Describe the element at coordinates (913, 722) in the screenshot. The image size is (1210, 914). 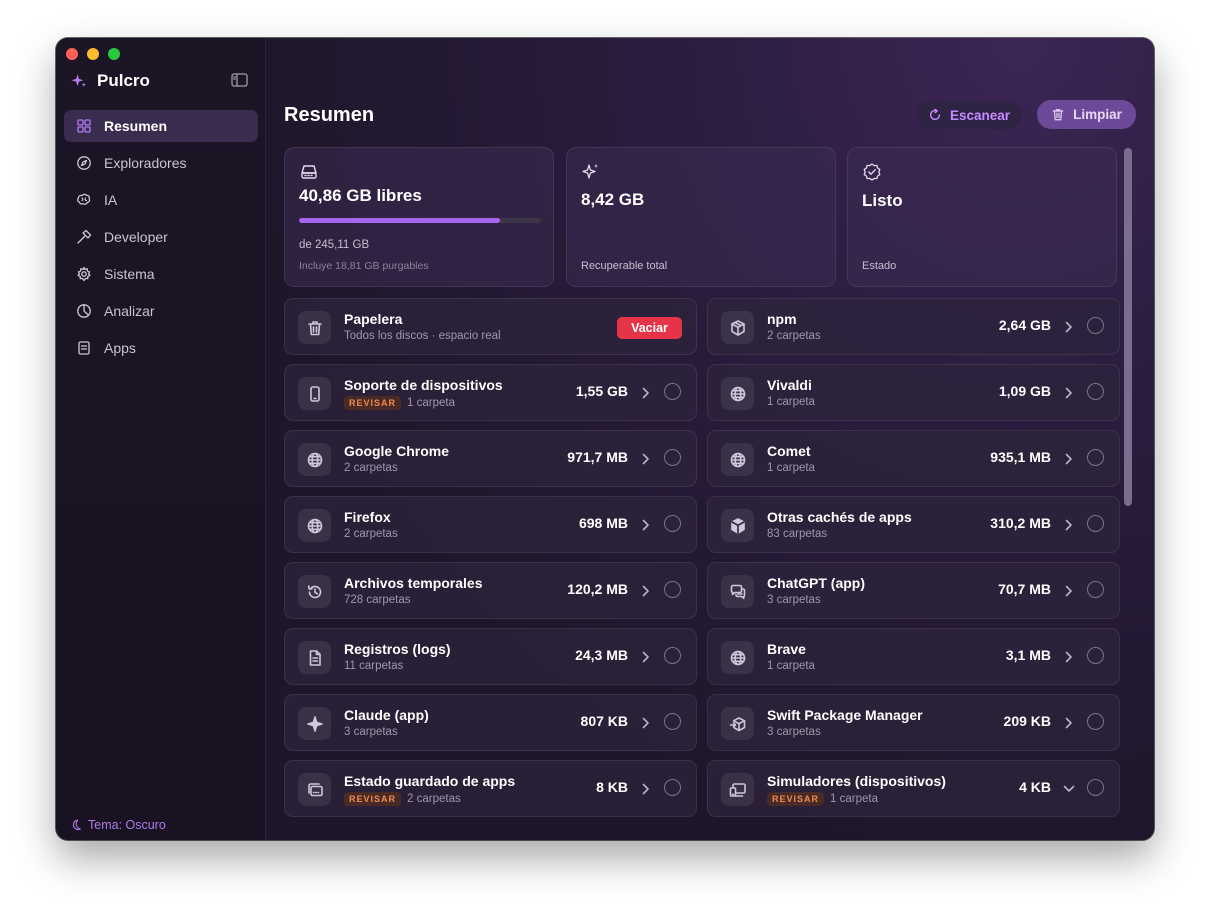
I see `item-row-swift-package-manager: Swift Package Manager 3 carpetas 209 KB` at that location.